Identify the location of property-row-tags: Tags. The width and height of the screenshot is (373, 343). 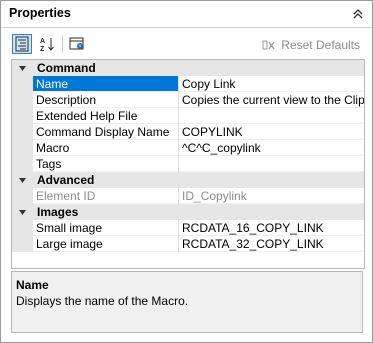
(188, 164).